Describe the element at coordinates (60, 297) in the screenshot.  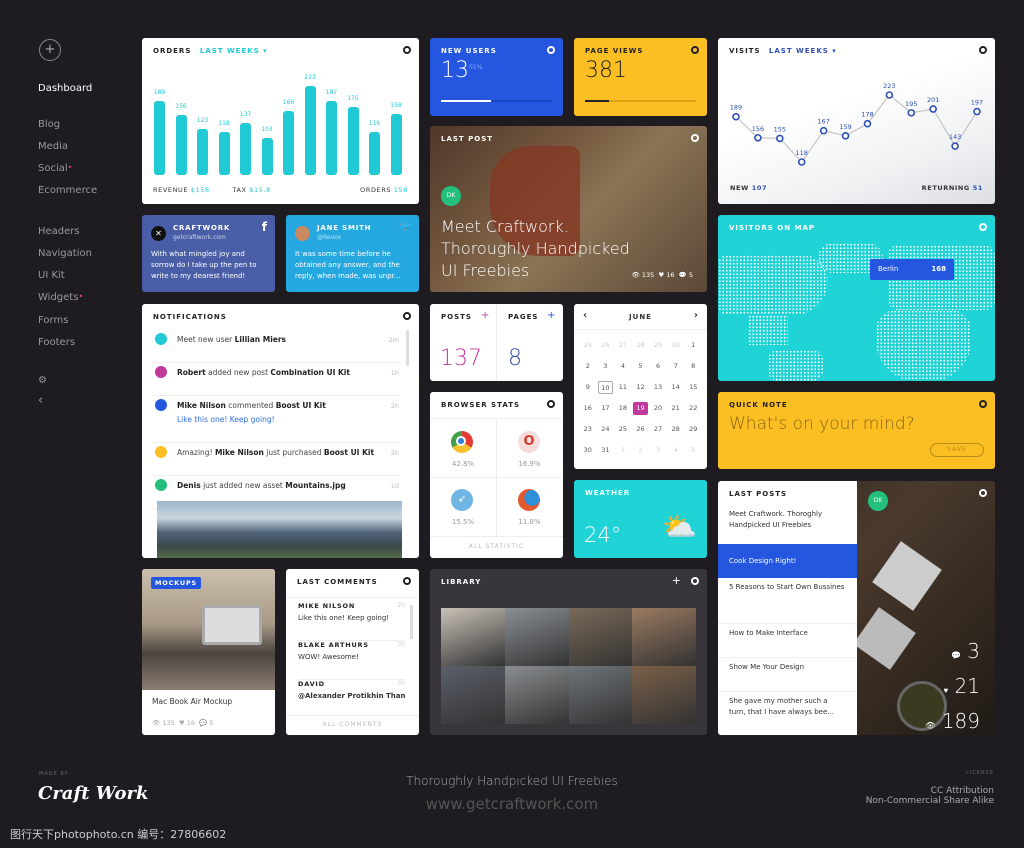
I see `sidebar-item-widgets: Widgets•` at that location.